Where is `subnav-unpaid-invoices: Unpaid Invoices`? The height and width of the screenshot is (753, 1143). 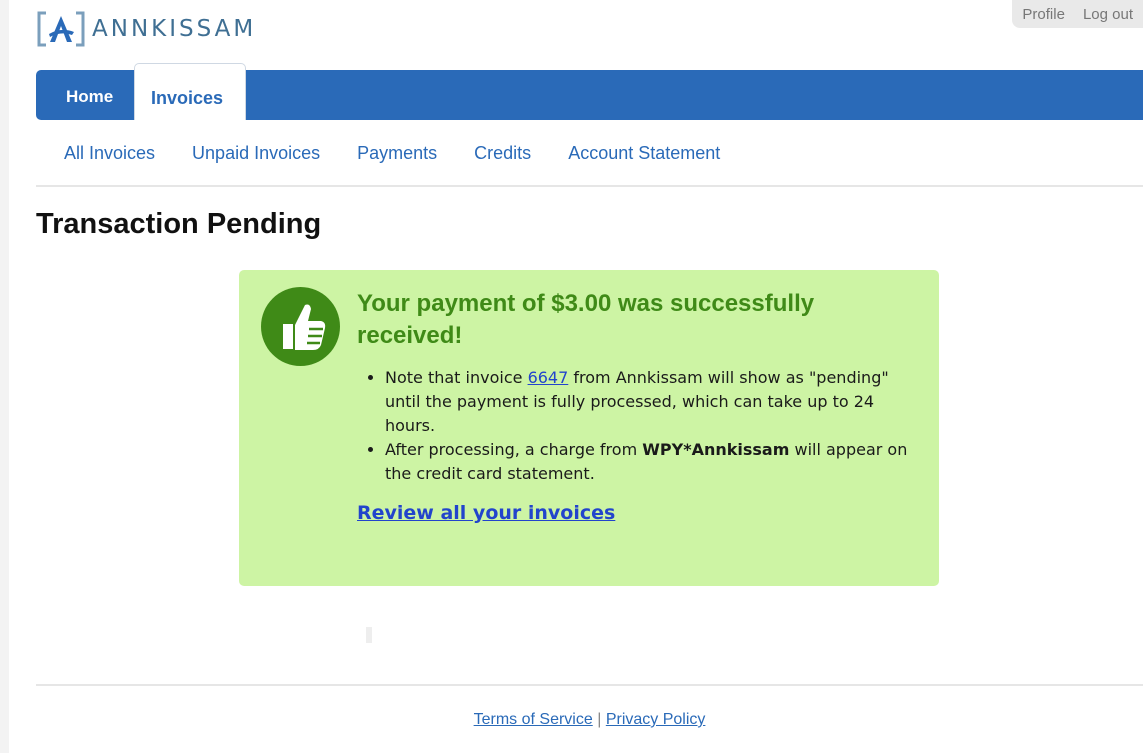
subnav-unpaid-invoices: Unpaid Invoices is located at coordinates (256, 153).